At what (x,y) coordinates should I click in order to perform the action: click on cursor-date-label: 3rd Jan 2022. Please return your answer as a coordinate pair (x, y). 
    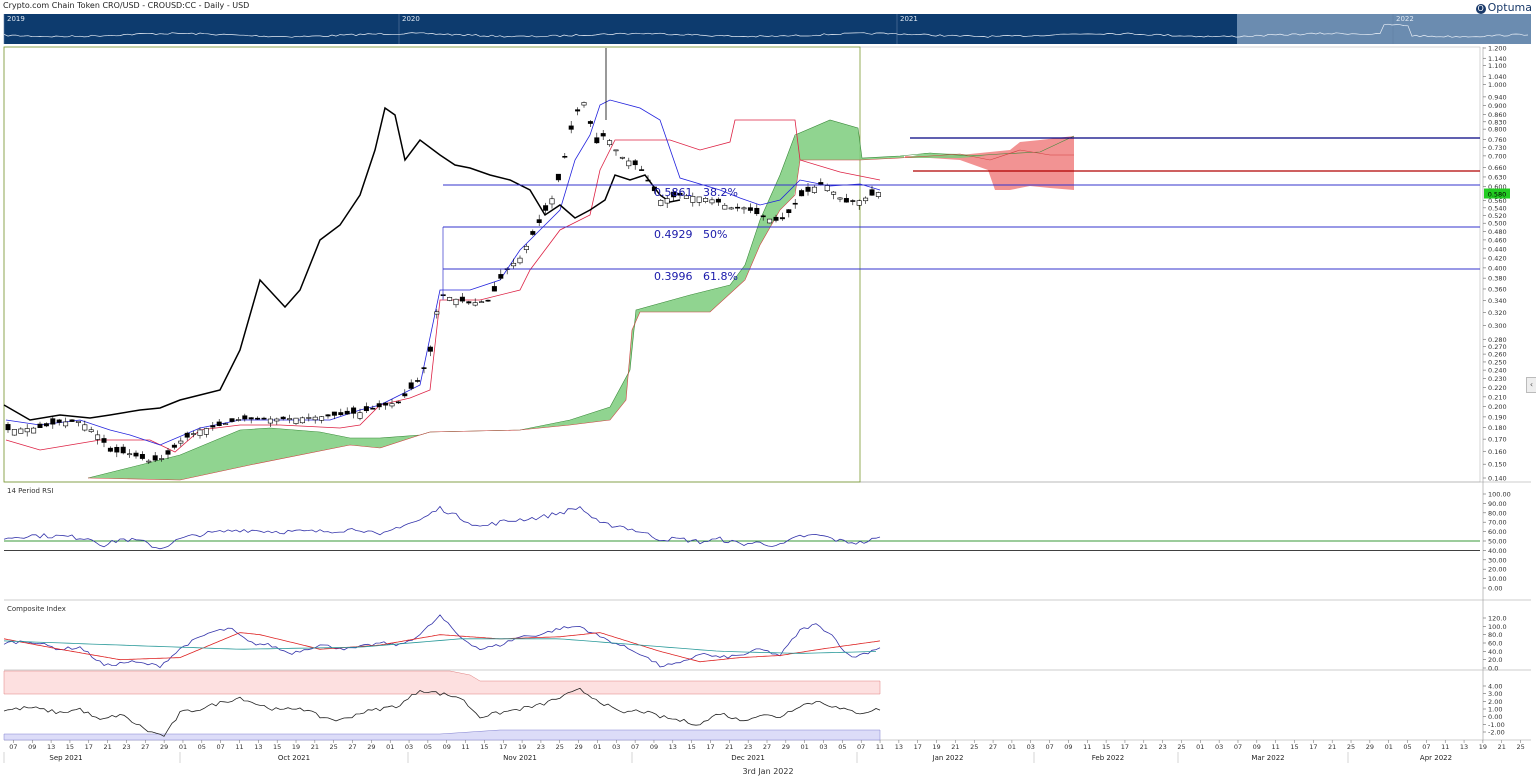
    Looking at the image, I should click on (767, 771).